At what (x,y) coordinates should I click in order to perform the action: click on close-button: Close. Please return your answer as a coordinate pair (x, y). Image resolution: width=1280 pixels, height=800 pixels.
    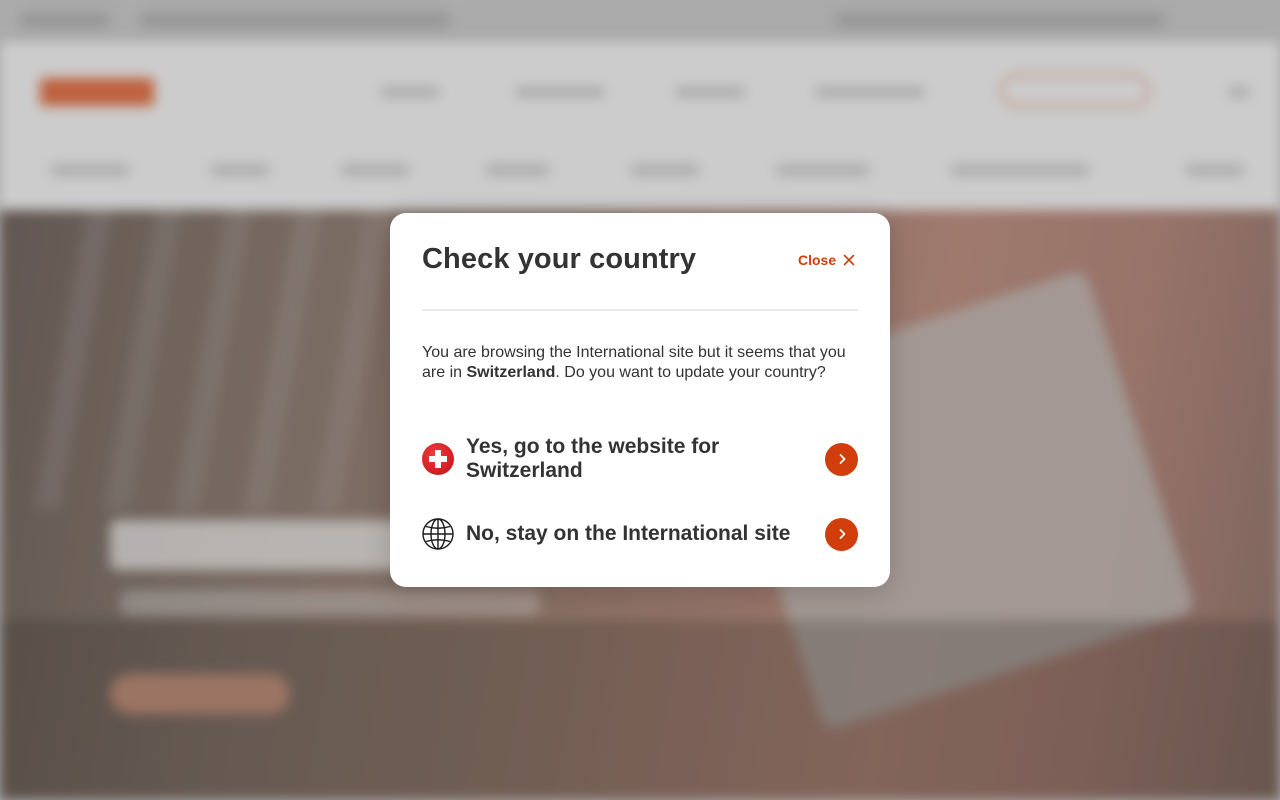
    Looking at the image, I should click on (826, 260).